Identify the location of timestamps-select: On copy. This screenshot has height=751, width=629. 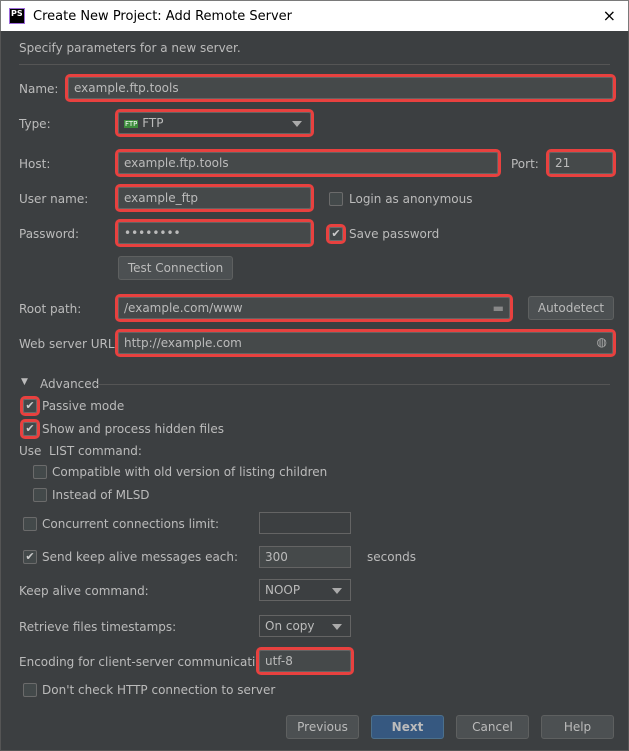
(305, 626).